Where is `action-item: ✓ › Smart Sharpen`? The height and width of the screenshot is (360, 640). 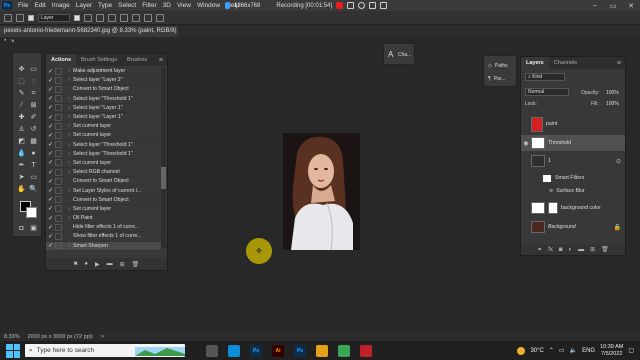
action-item: ✓ › Smart Sharpen is located at coordinates (103, 246).